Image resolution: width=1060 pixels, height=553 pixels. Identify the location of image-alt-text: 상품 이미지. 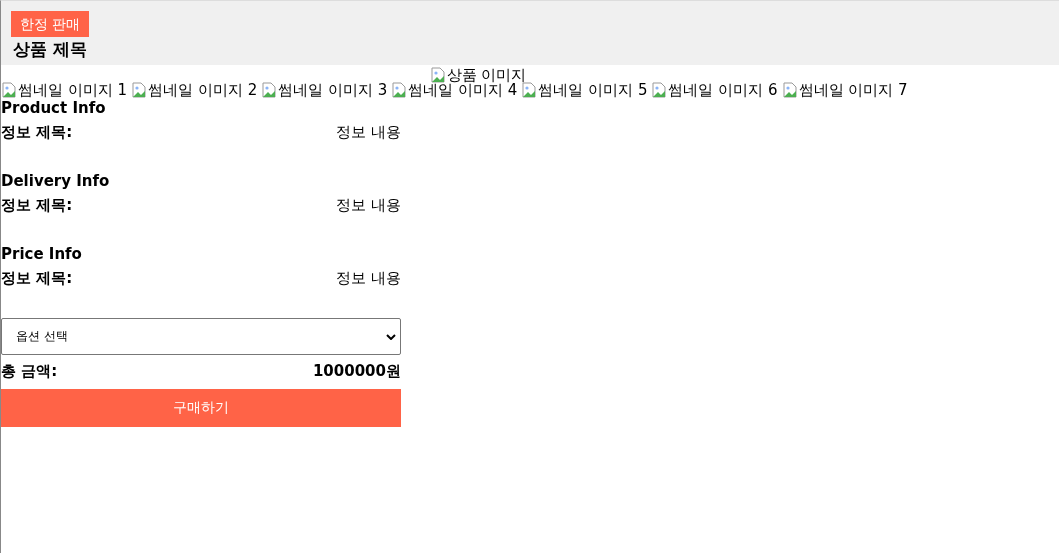
(486, 74).